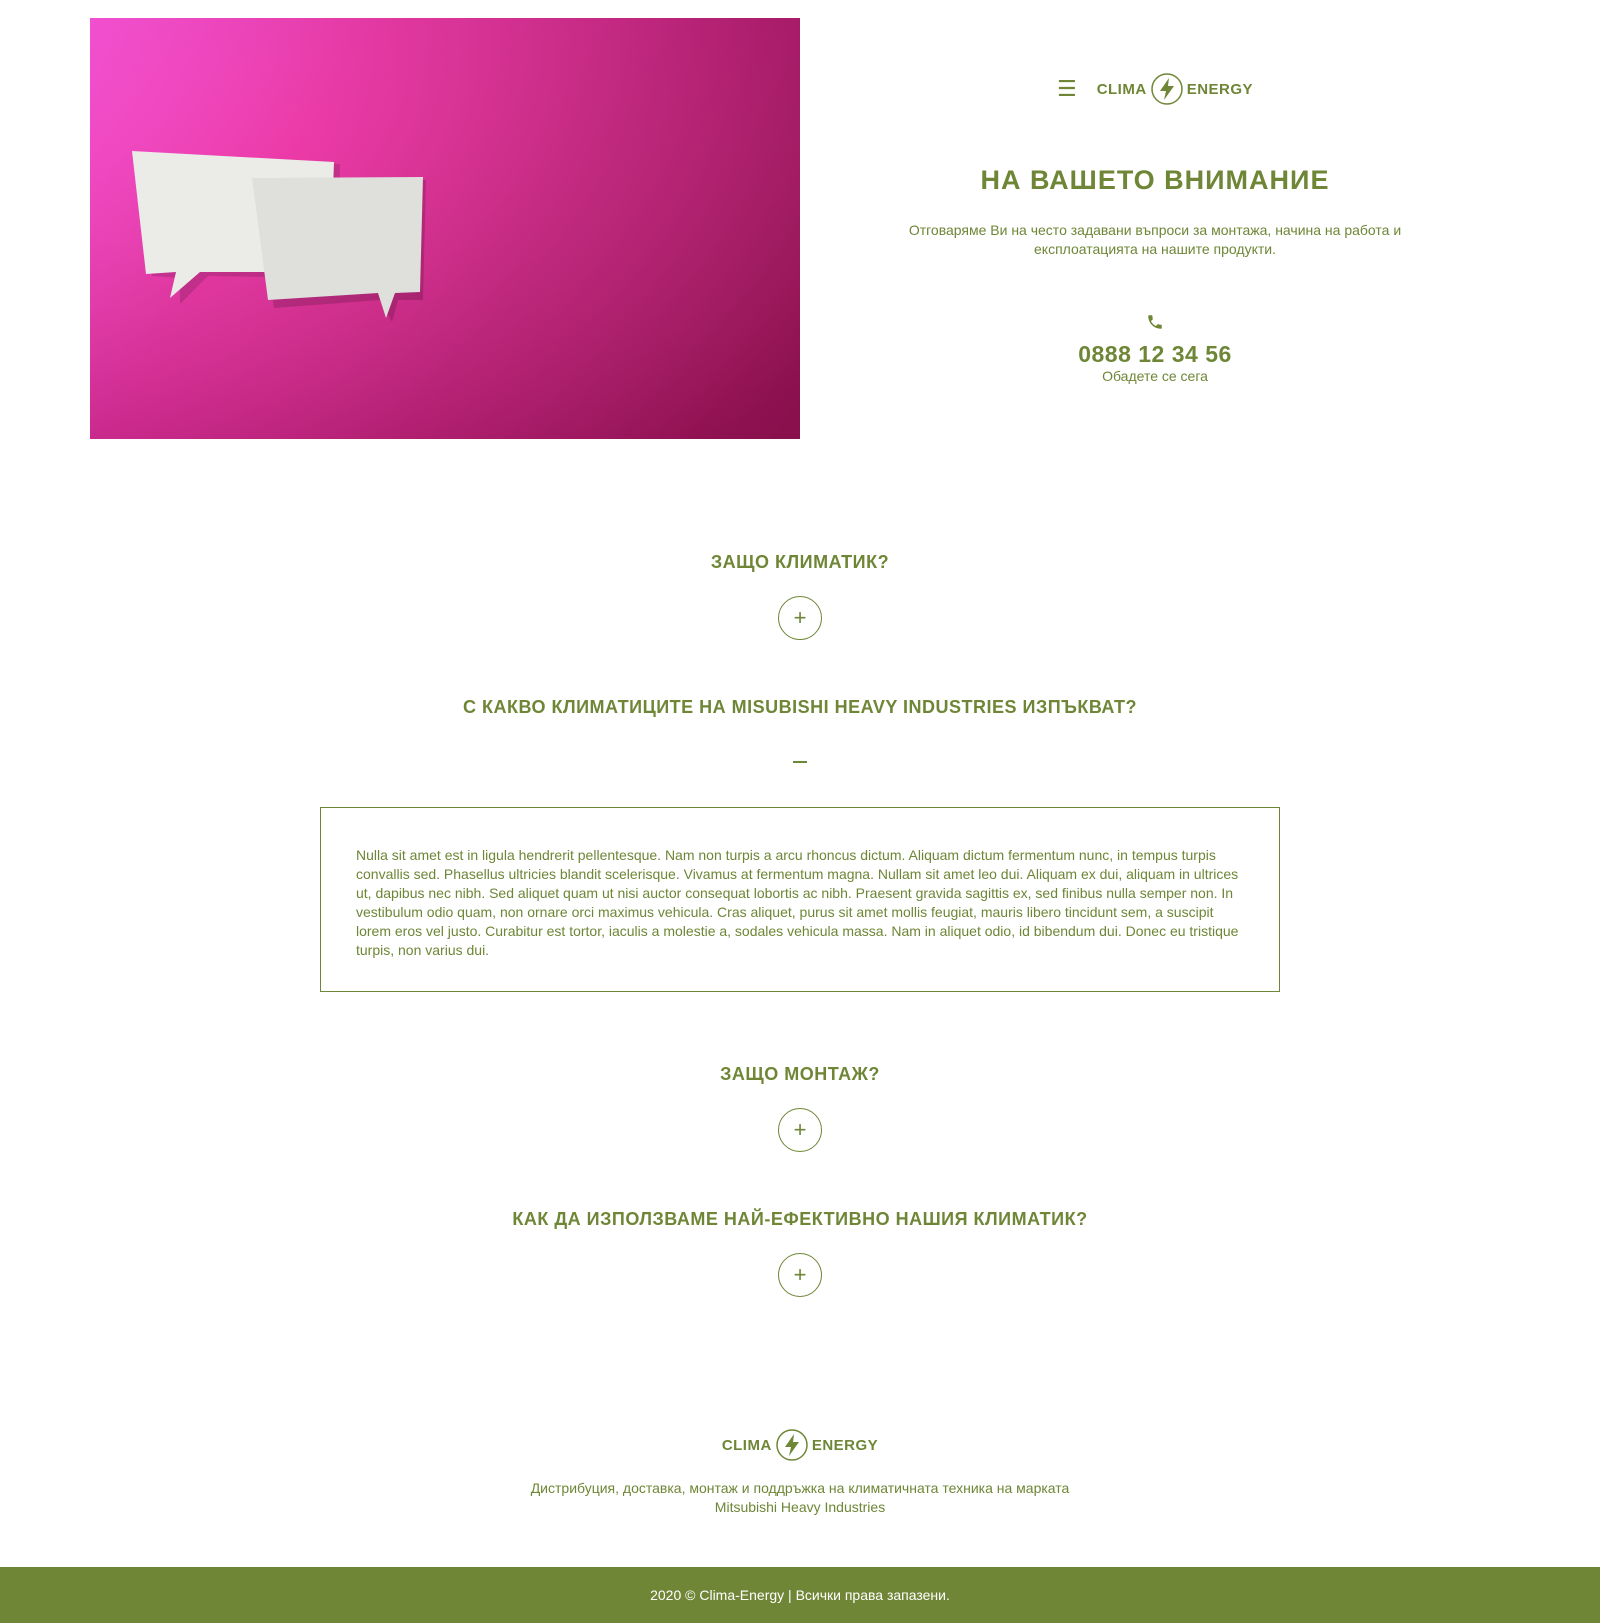  I want to click on logo-text-right: ENERGY, so click(1220, 89).